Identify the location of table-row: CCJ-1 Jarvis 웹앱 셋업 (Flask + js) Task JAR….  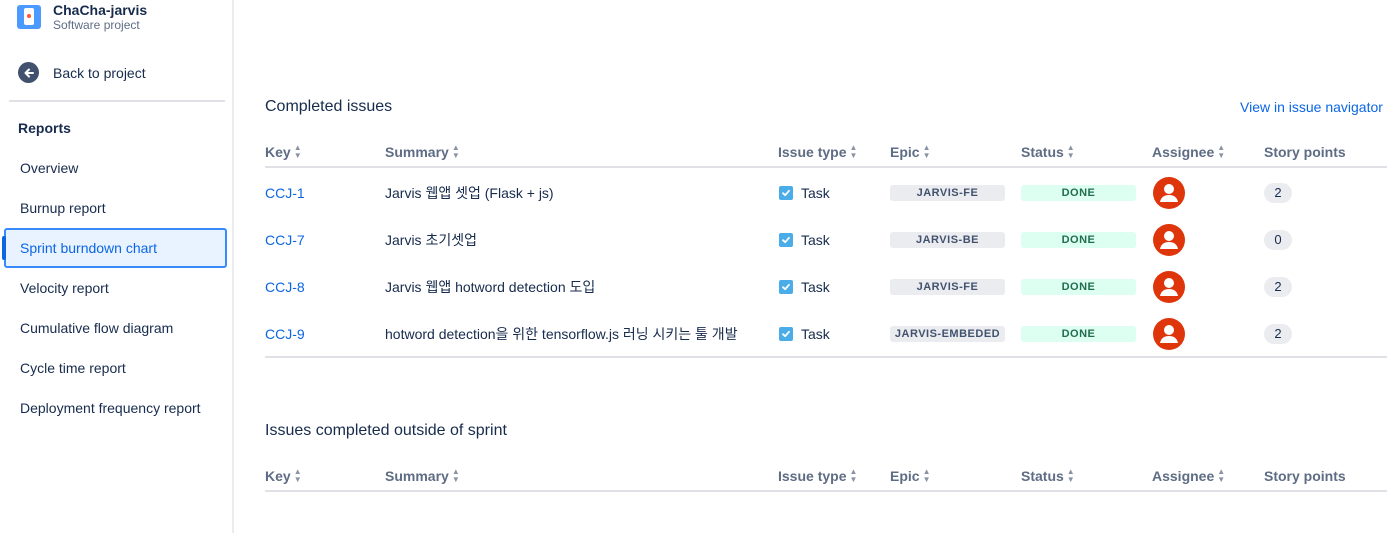
(826, 192).